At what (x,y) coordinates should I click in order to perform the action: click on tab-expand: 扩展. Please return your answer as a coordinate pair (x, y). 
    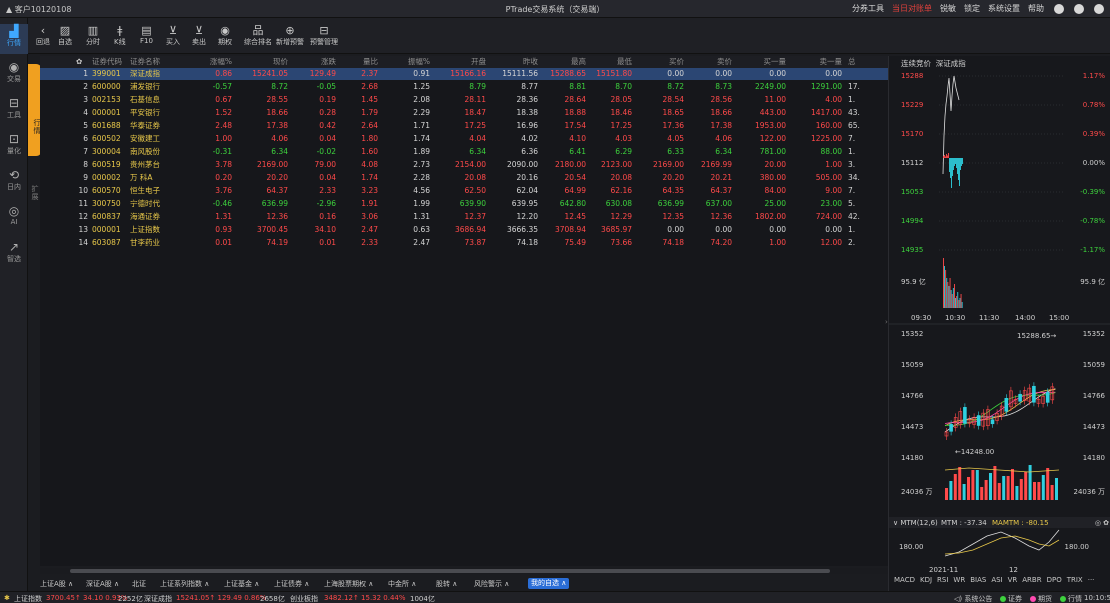
    Looking at the image, I should click on (34, 193).